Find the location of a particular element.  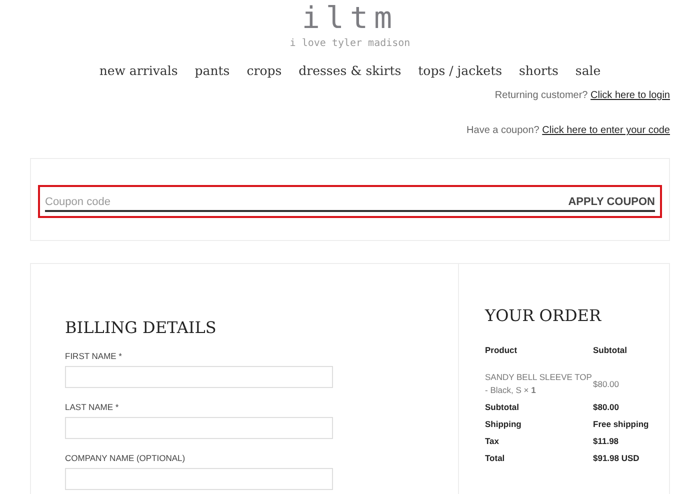

nav-link: tops / jackets is located at coordinates (460, 70).